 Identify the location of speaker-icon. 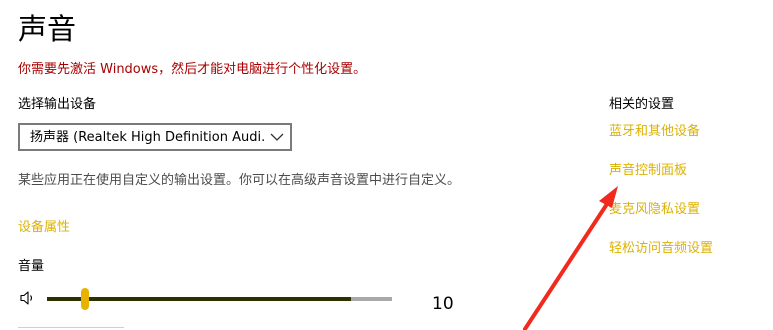
(28, 298).